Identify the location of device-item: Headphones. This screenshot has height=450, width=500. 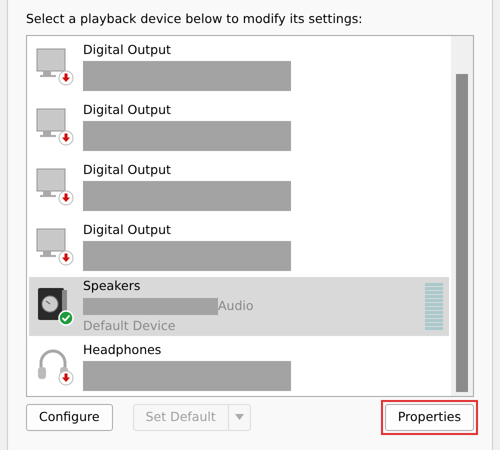
(239, 366).